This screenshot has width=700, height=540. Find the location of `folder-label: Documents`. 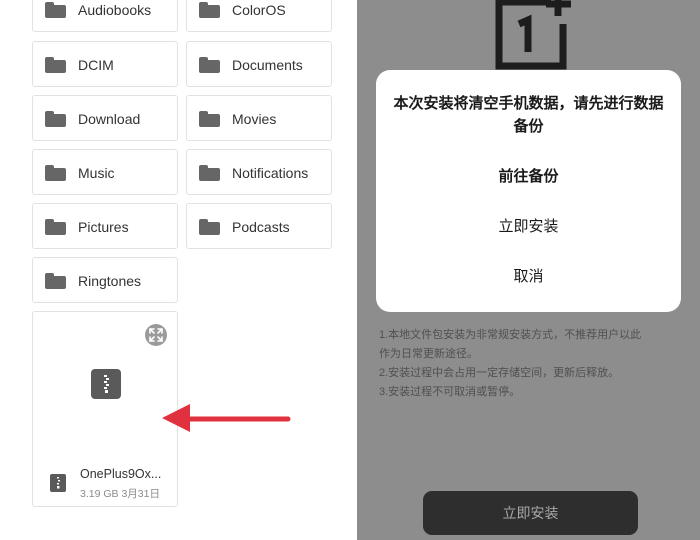

folder-label: Documents is located at coordinates (267, 65).